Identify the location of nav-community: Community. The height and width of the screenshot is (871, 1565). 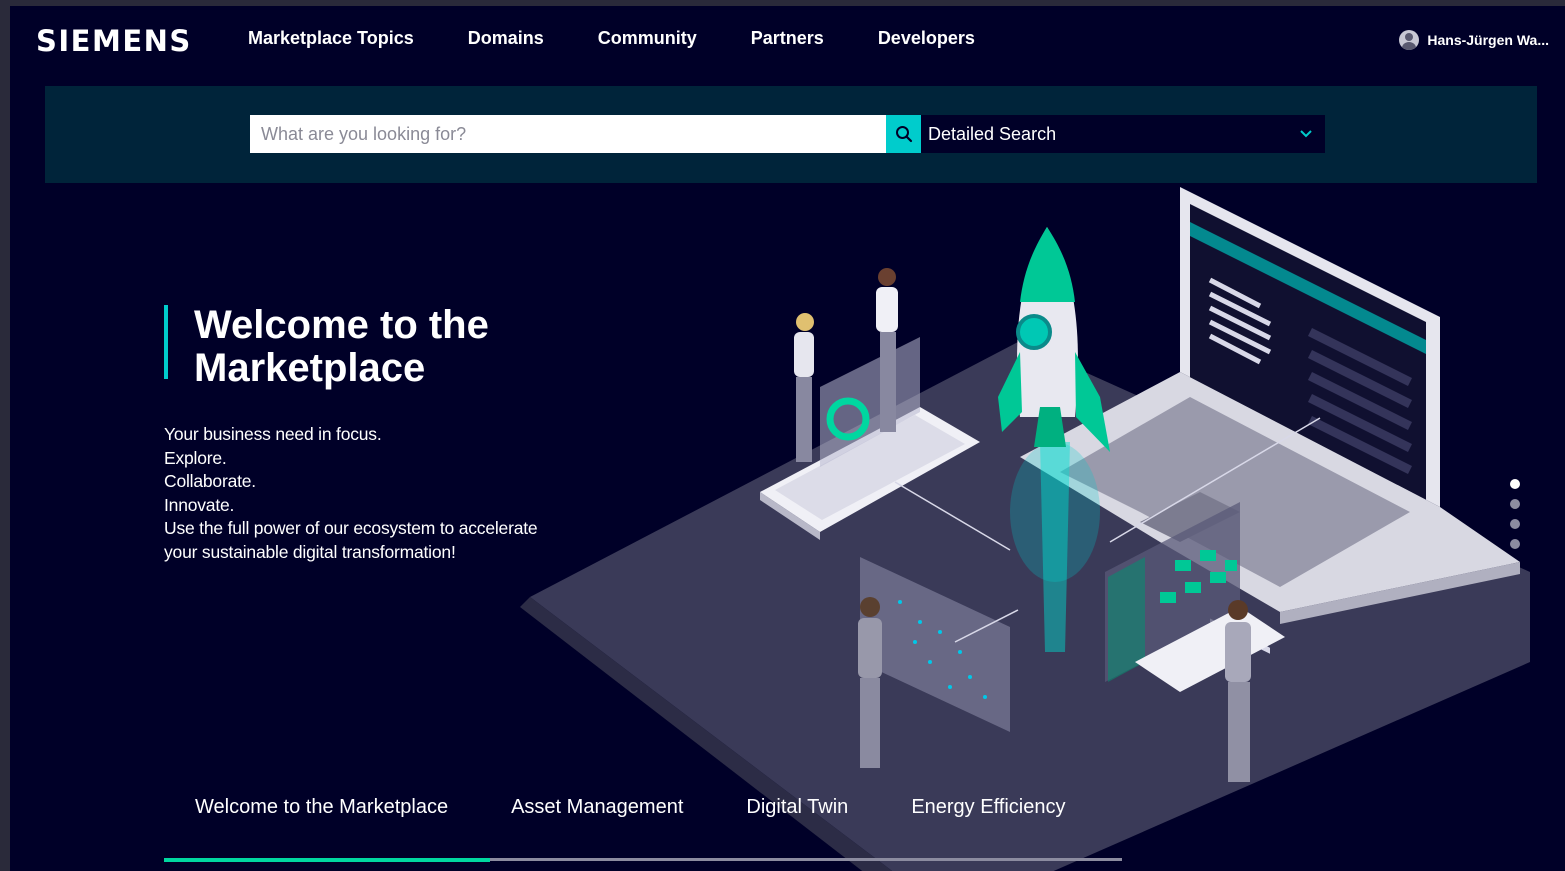
(647, 38).